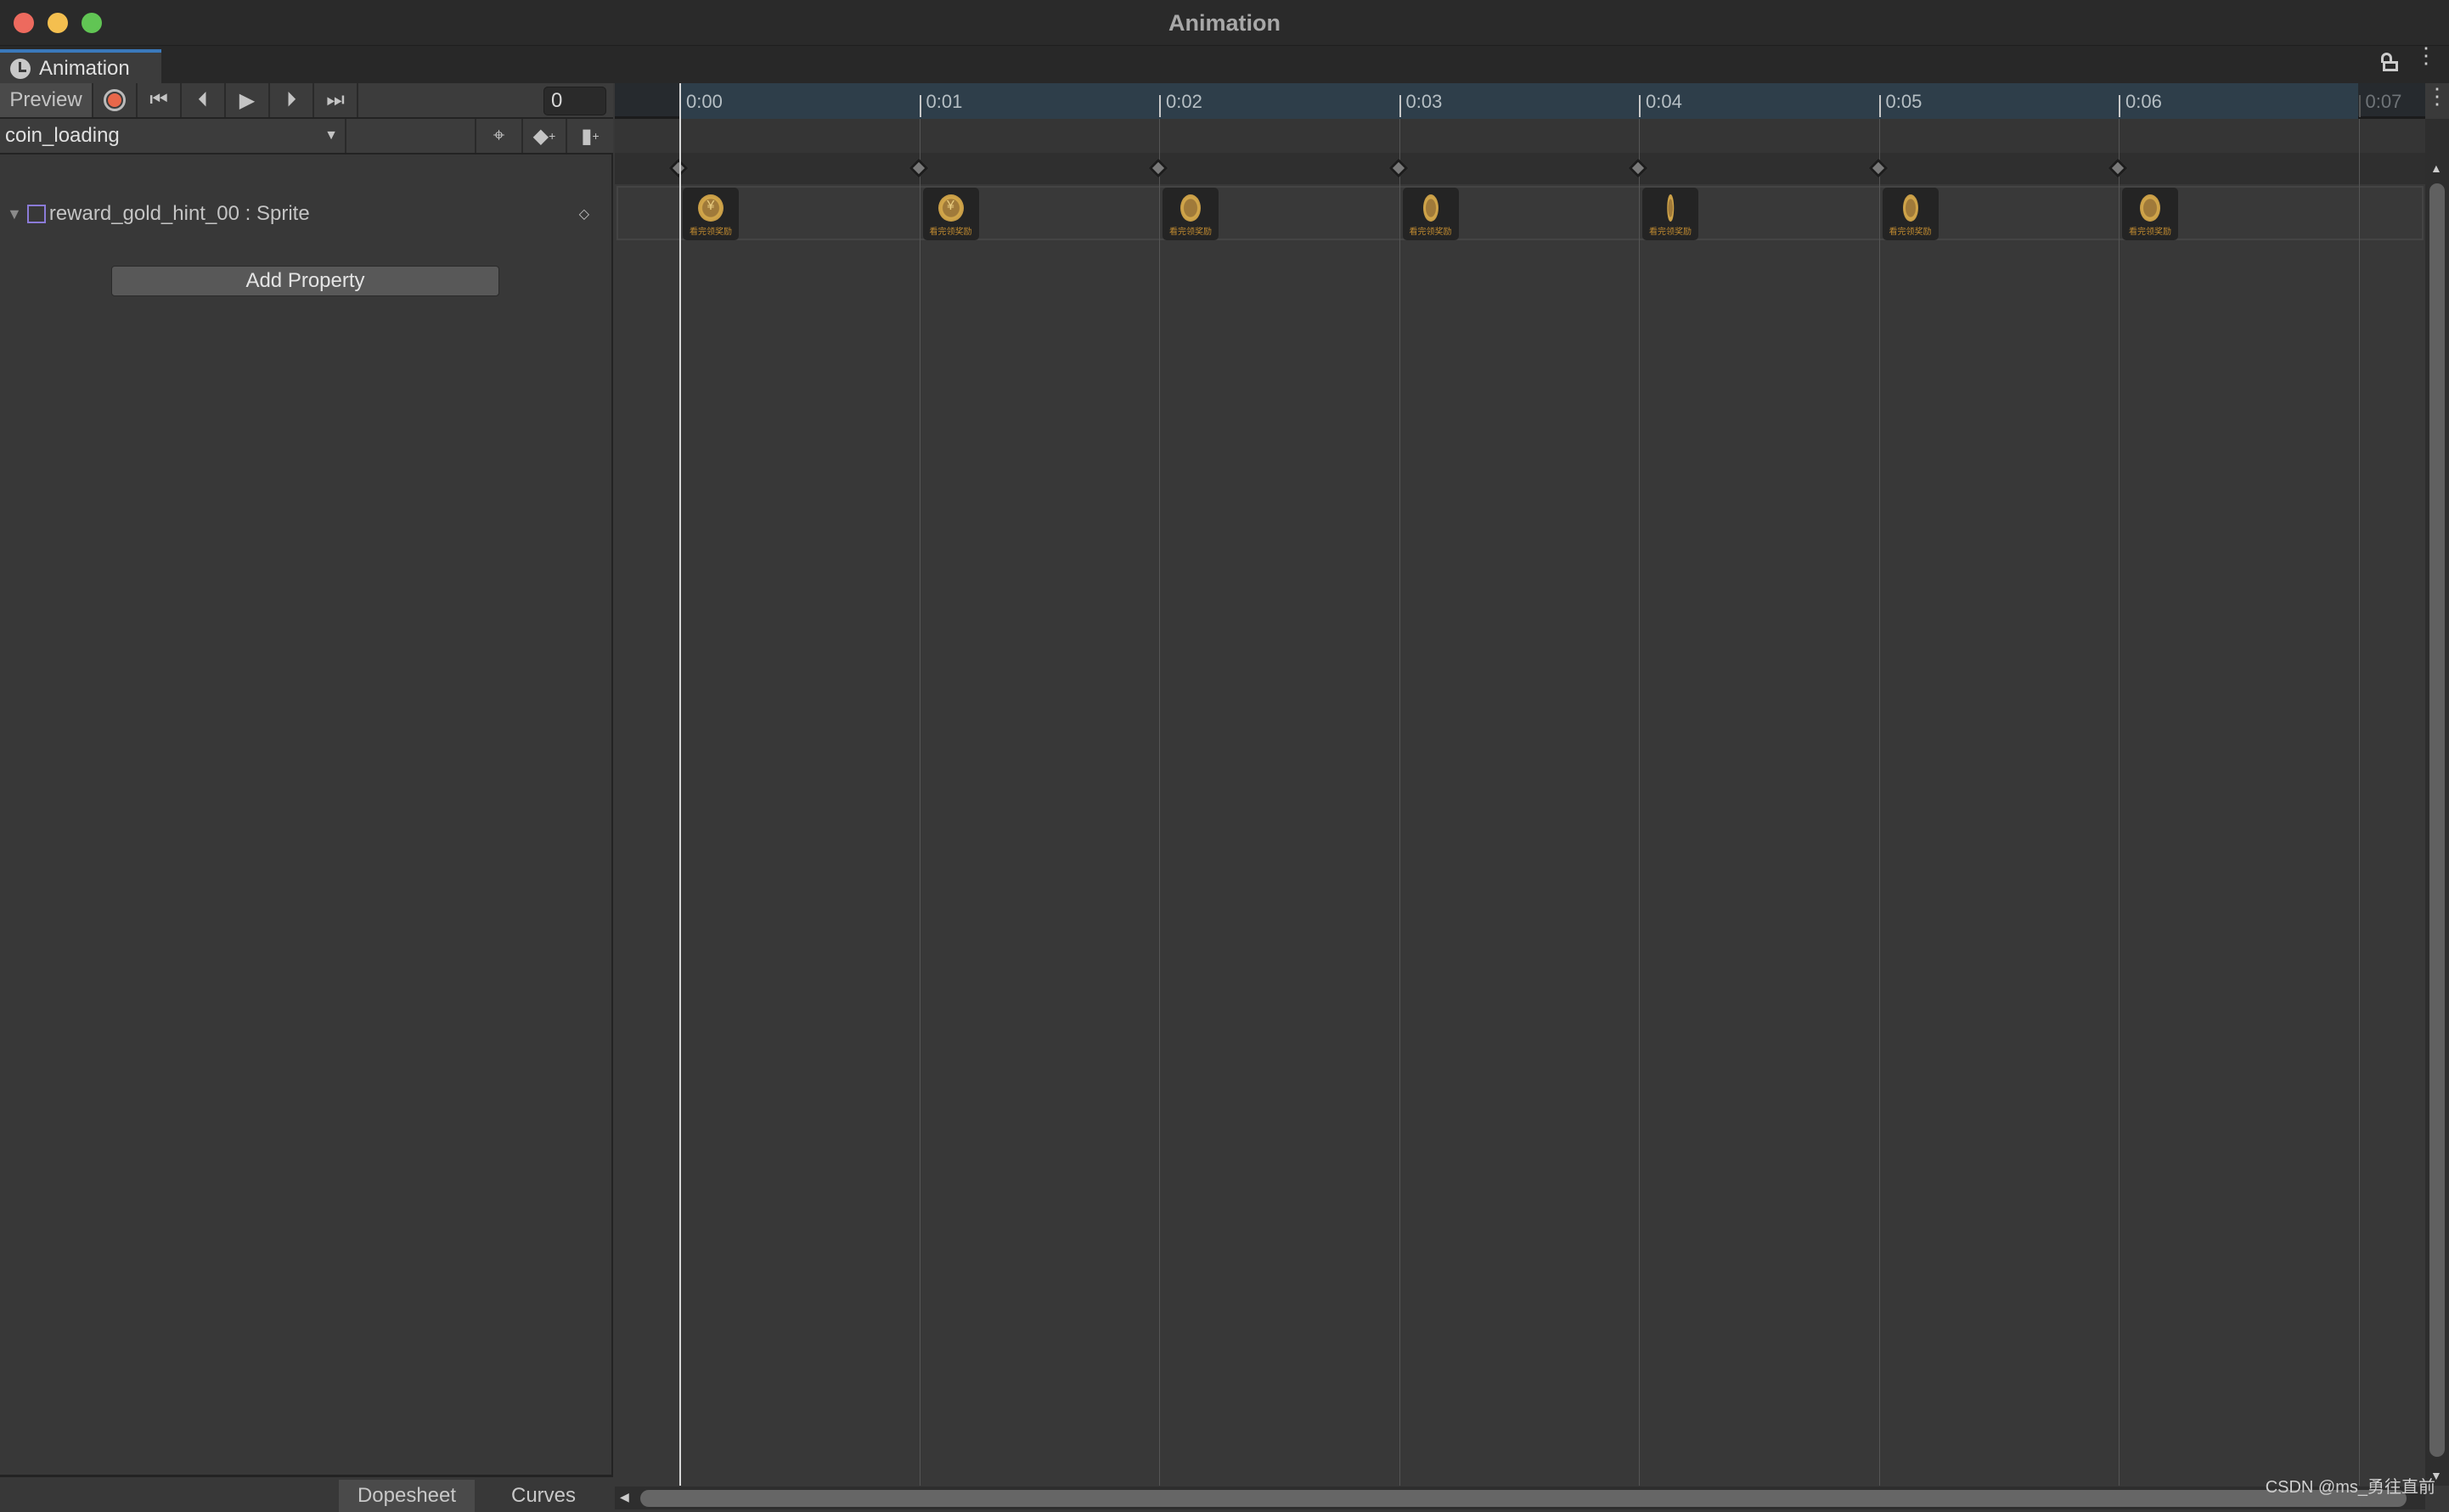  What do you see at coordinates (62, 135) in the screenshot?
I see `clip-name: coin_loading` at bounding box center [62, 135].